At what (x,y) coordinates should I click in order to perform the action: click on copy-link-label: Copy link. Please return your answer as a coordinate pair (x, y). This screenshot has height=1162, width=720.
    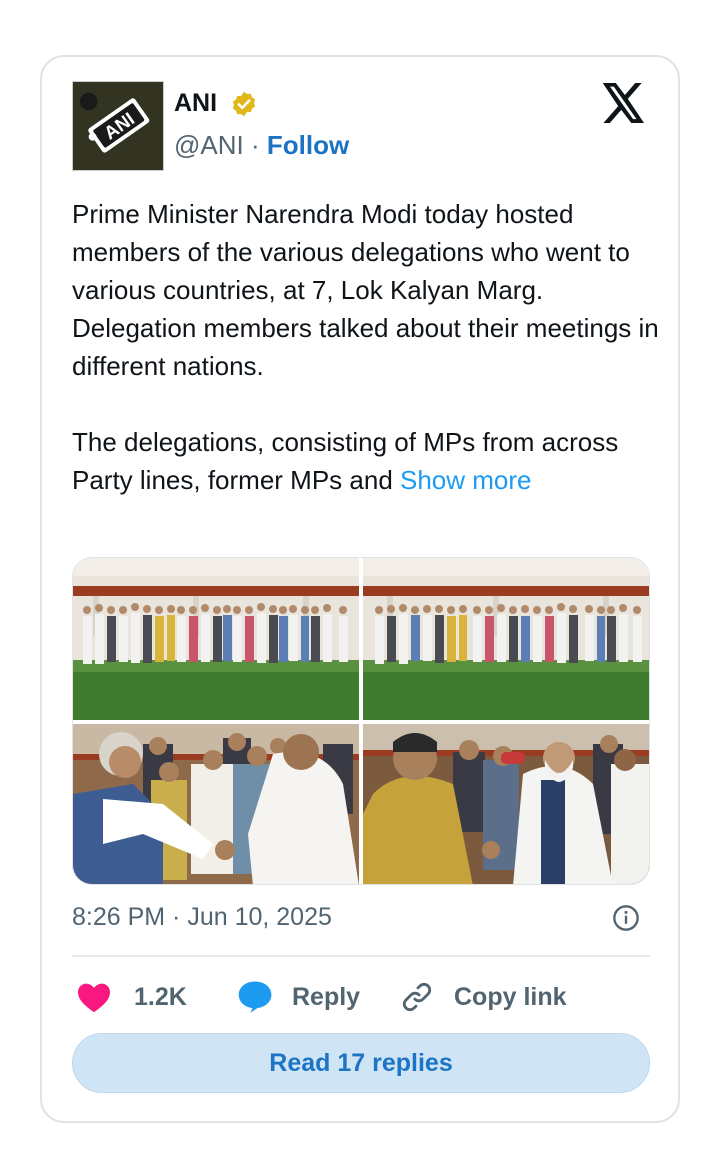
    Looking at the image, I should click on (510, 996).